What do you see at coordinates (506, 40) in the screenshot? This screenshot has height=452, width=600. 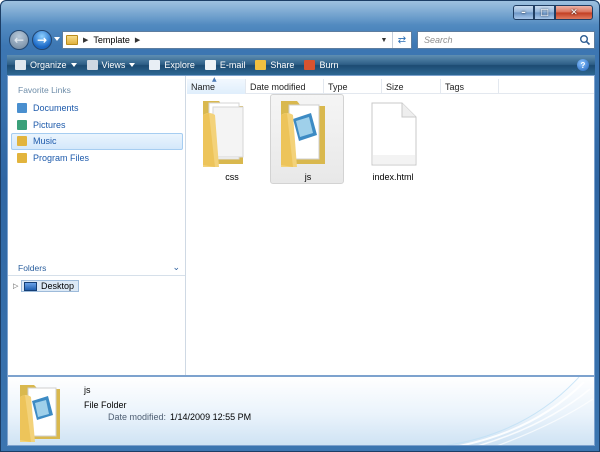 I see `search-box: Search` at bounding box center [506, 40].